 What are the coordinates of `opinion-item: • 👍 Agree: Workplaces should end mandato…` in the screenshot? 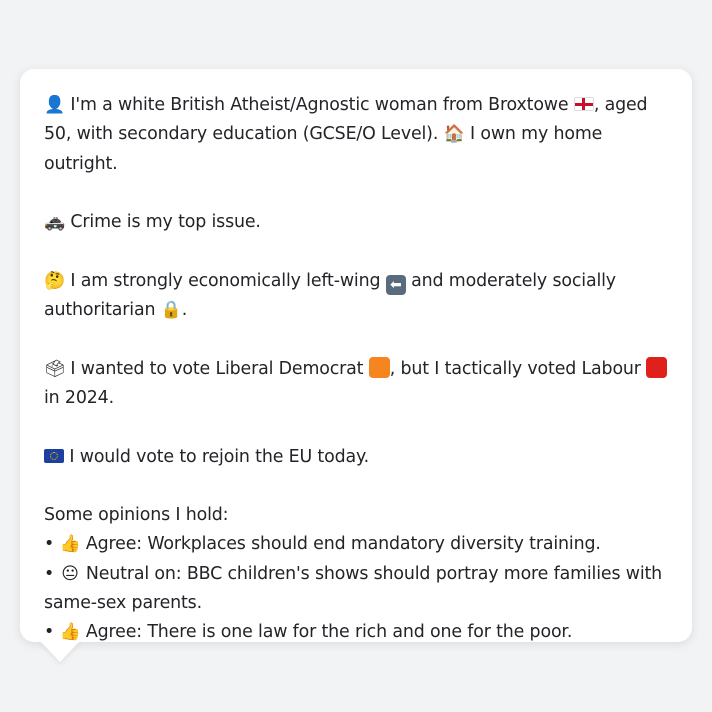 It's located at (356, 544).